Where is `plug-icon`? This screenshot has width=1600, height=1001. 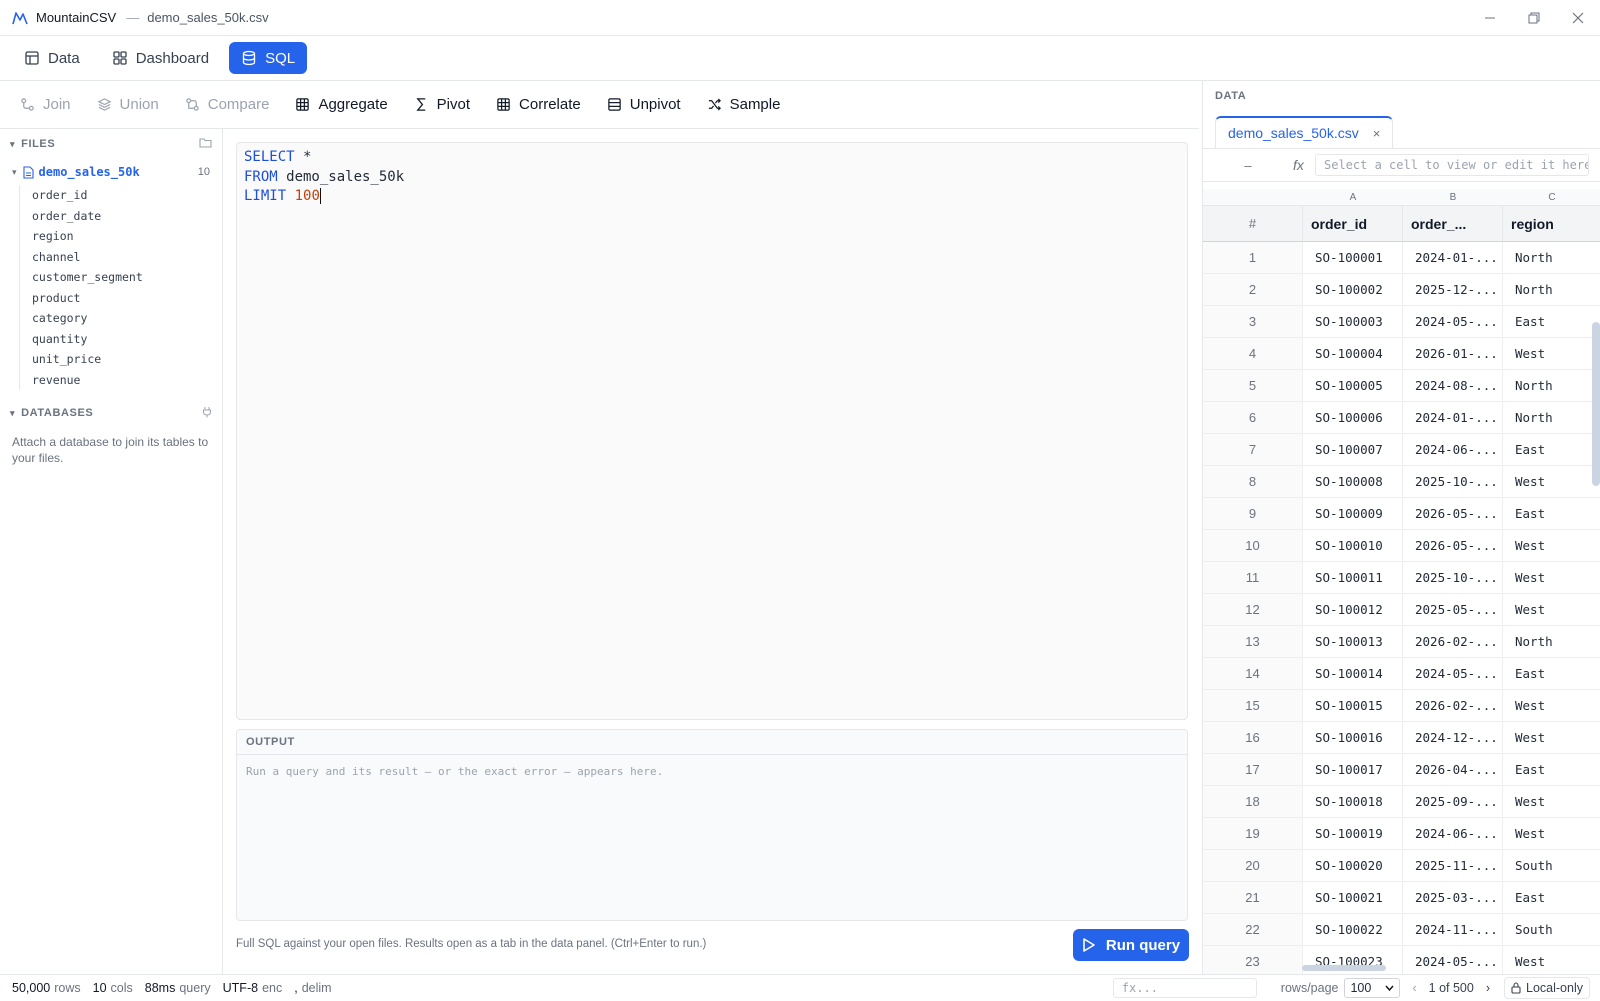
plug-icon is located at coordinates (207, 413).